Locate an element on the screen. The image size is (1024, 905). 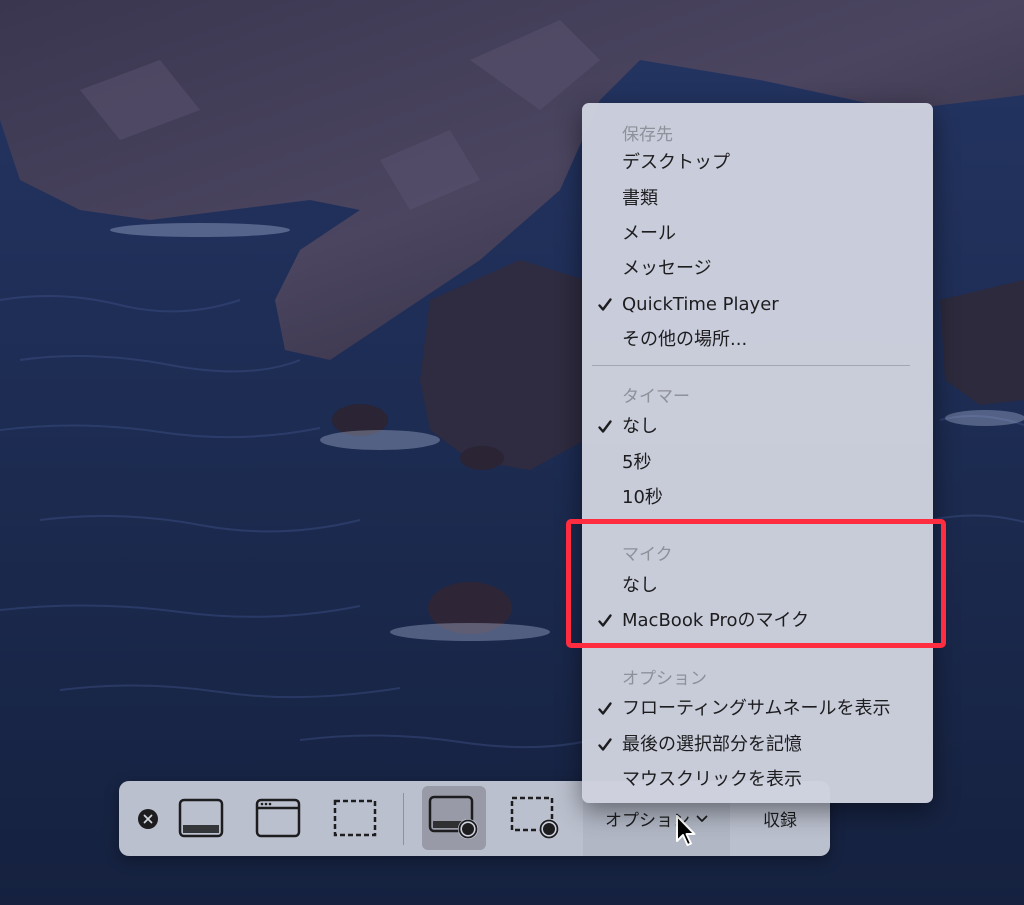
capture-selected-window-icon is located at coordinates (278, 818).